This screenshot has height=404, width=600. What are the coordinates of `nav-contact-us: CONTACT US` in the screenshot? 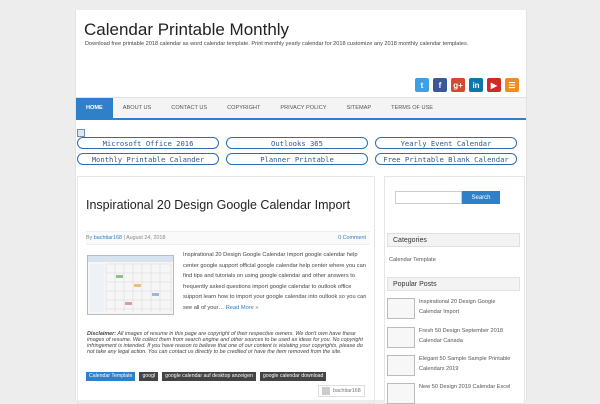 It's located at (189, 108).